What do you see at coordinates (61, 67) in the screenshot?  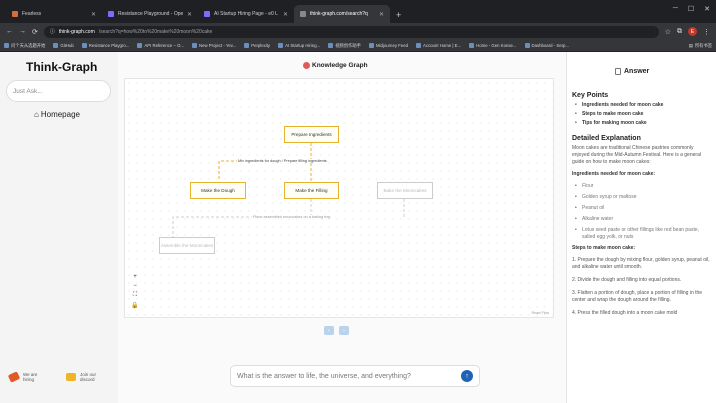 I see `brand-title: Think-Graph` at bounding box center [61, 67].